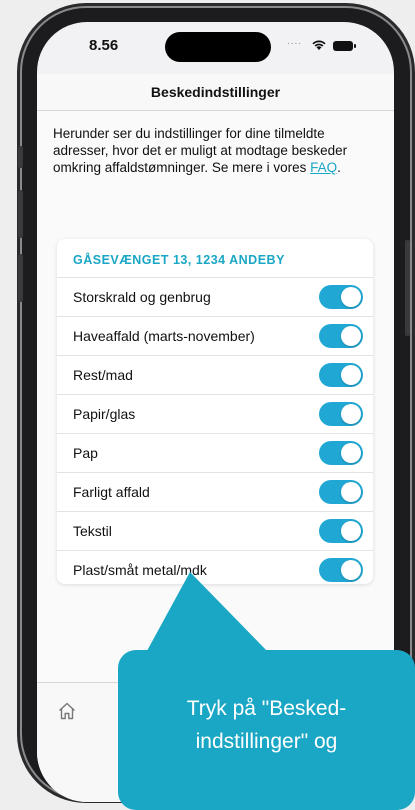  Describe the element at coordinates (205, 616) in the screenshot. I see `callout-tail-shape` at that location.